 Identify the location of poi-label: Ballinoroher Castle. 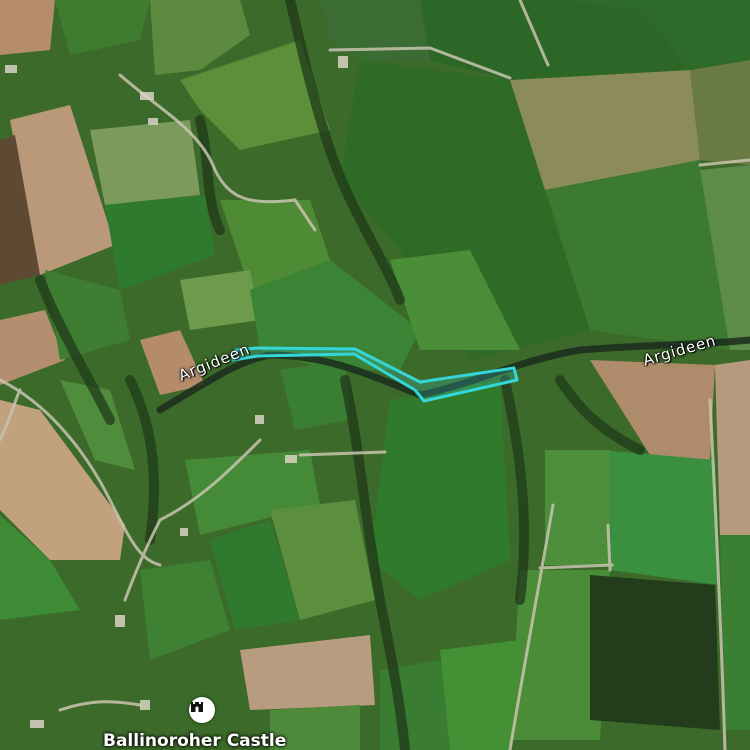
(194, 740).